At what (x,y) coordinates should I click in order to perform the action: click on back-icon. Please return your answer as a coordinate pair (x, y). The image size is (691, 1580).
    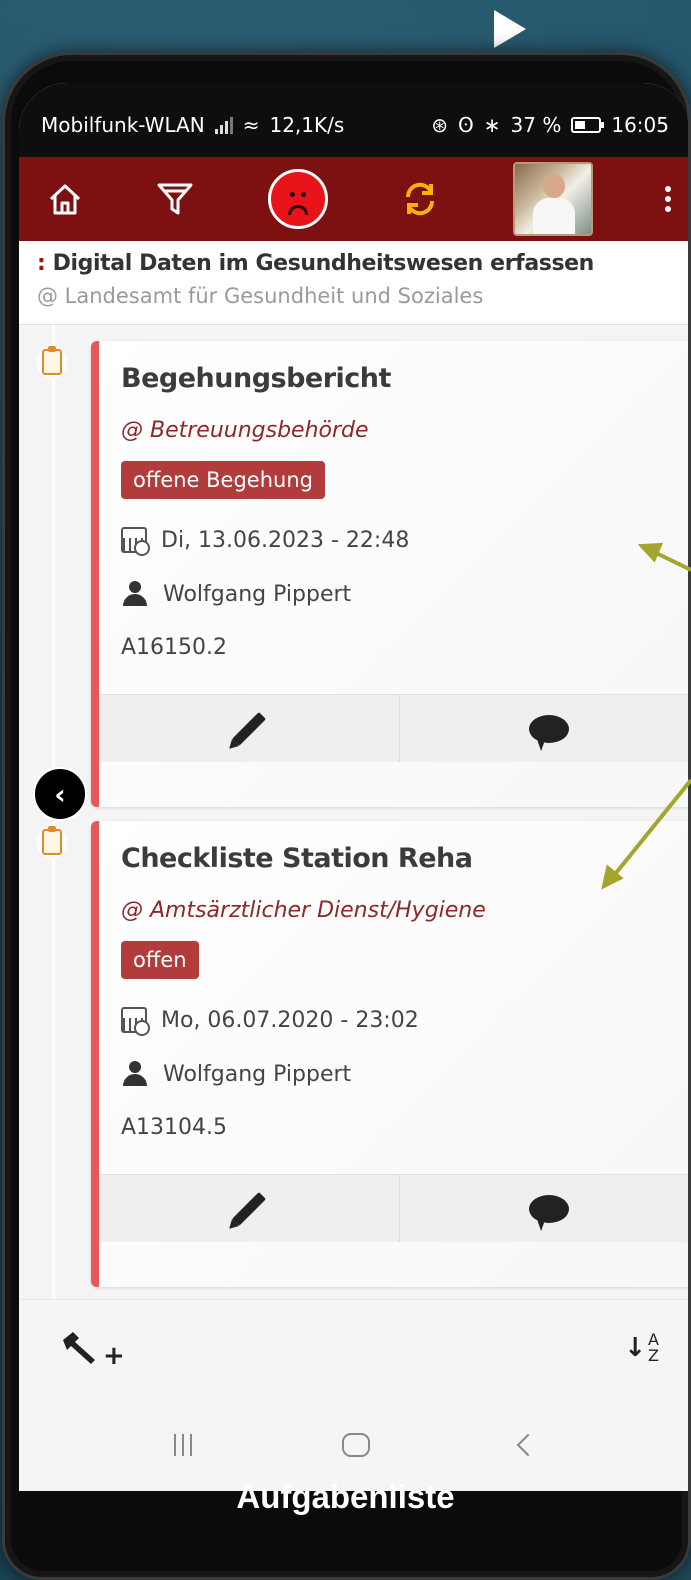
    Looking at the image, I should click on (528, 1445).